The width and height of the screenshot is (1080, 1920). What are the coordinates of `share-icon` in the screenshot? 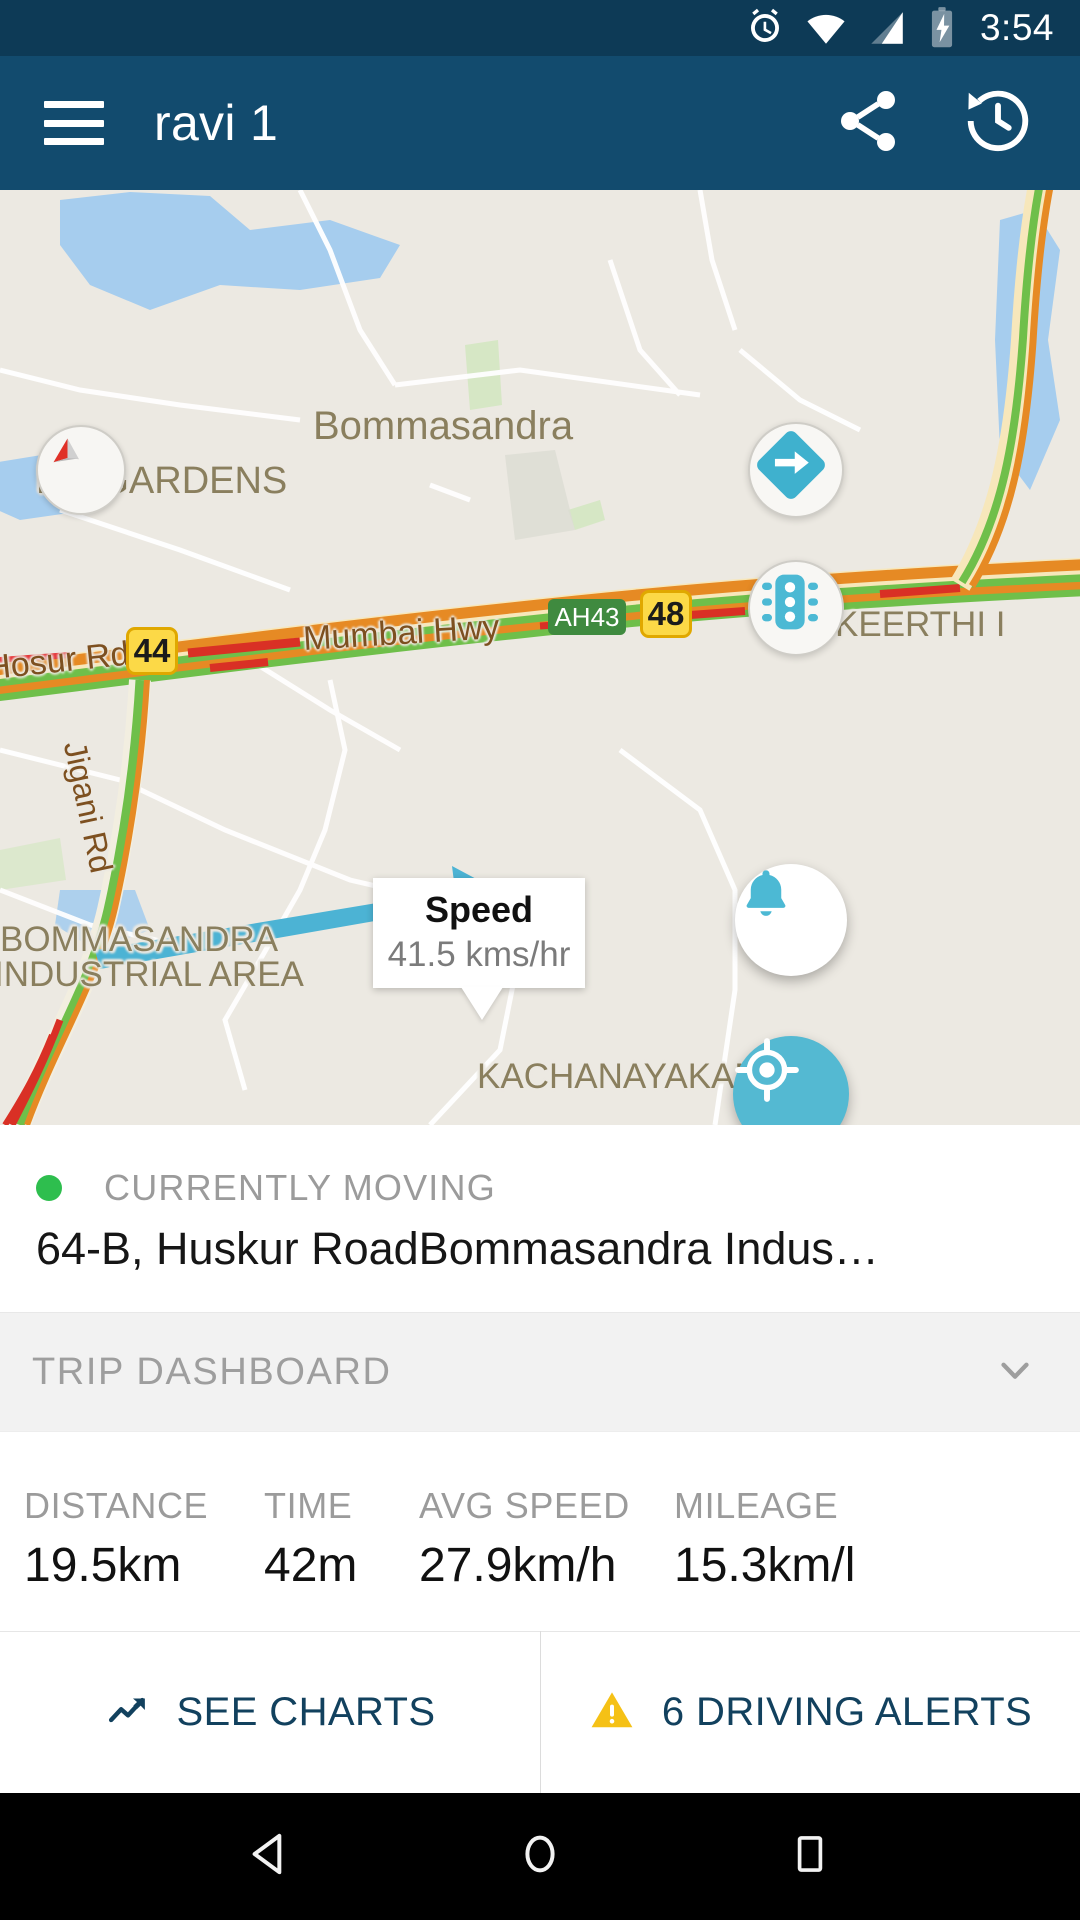 It's located at (868, 123).